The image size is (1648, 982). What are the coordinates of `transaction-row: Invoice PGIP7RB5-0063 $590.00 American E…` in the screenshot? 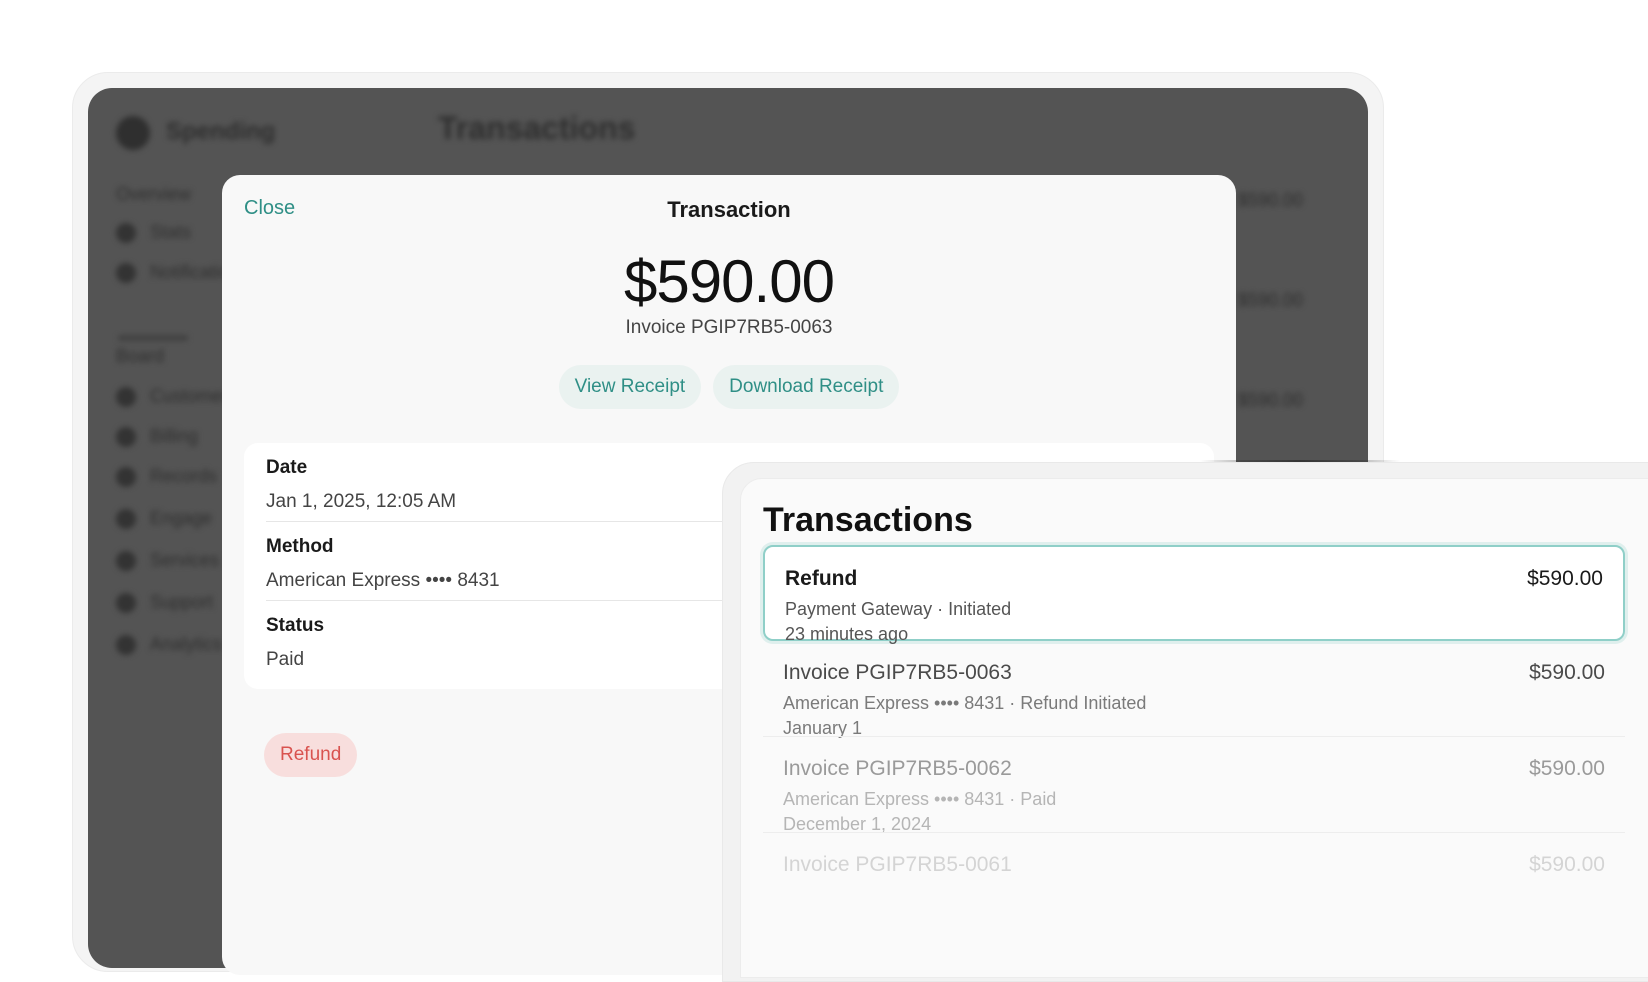 It's located at (1194, 689).